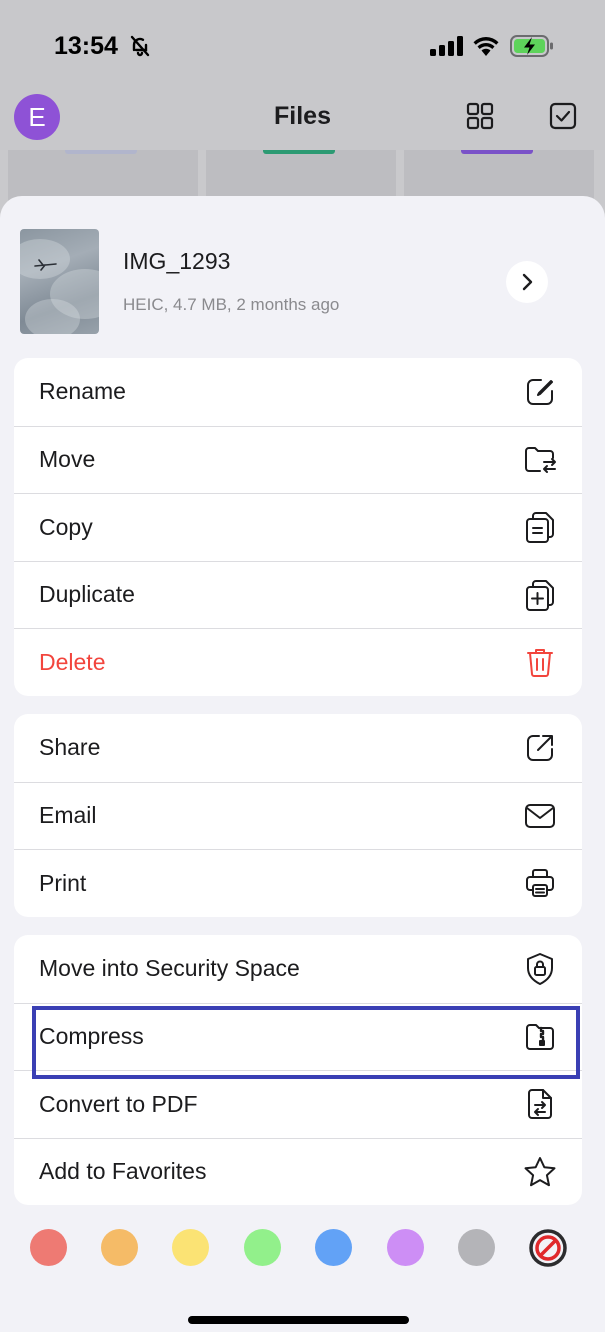 This screenshot has height=1332, width=605. Describe the element at coordinates (540, 527) in the screenshot. I see `copy-icon` at that location.